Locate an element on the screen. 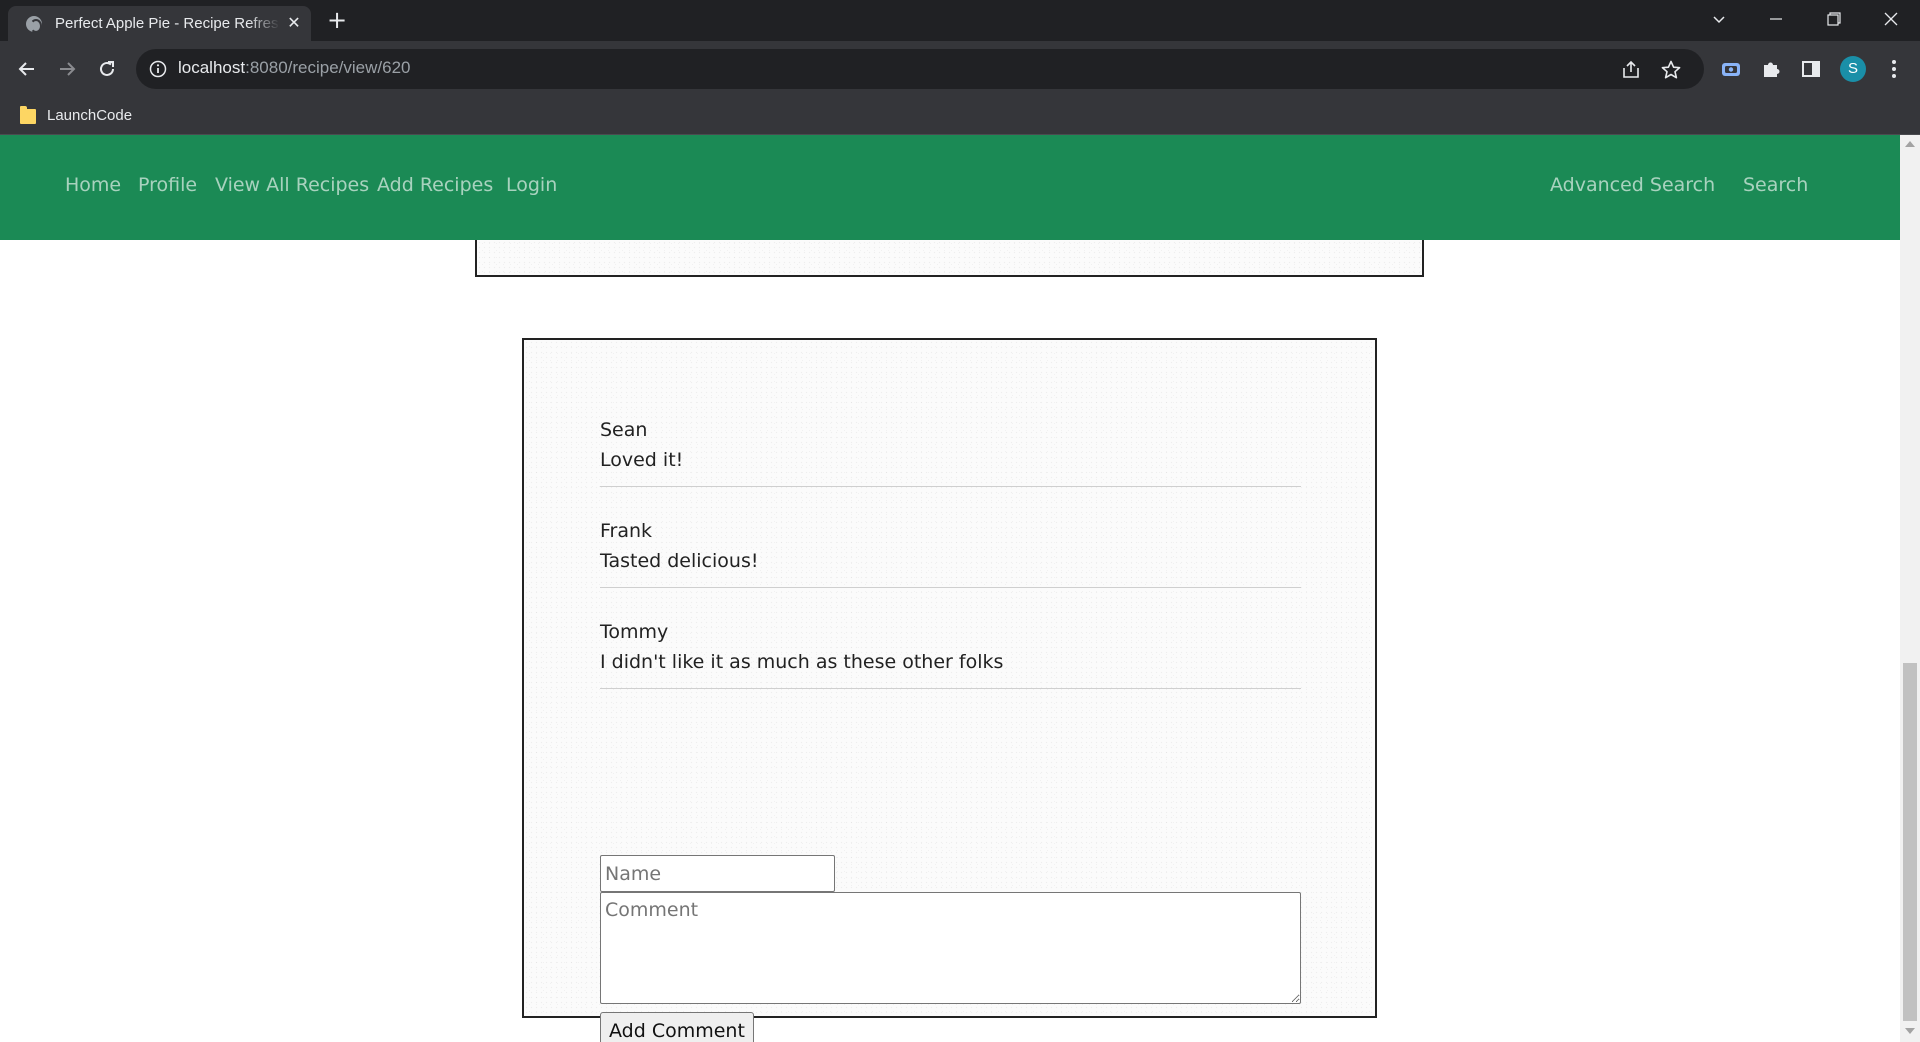 This screenshot has width=1920, height=1042. page-scrollbar is located at coordinates (1910, 588).